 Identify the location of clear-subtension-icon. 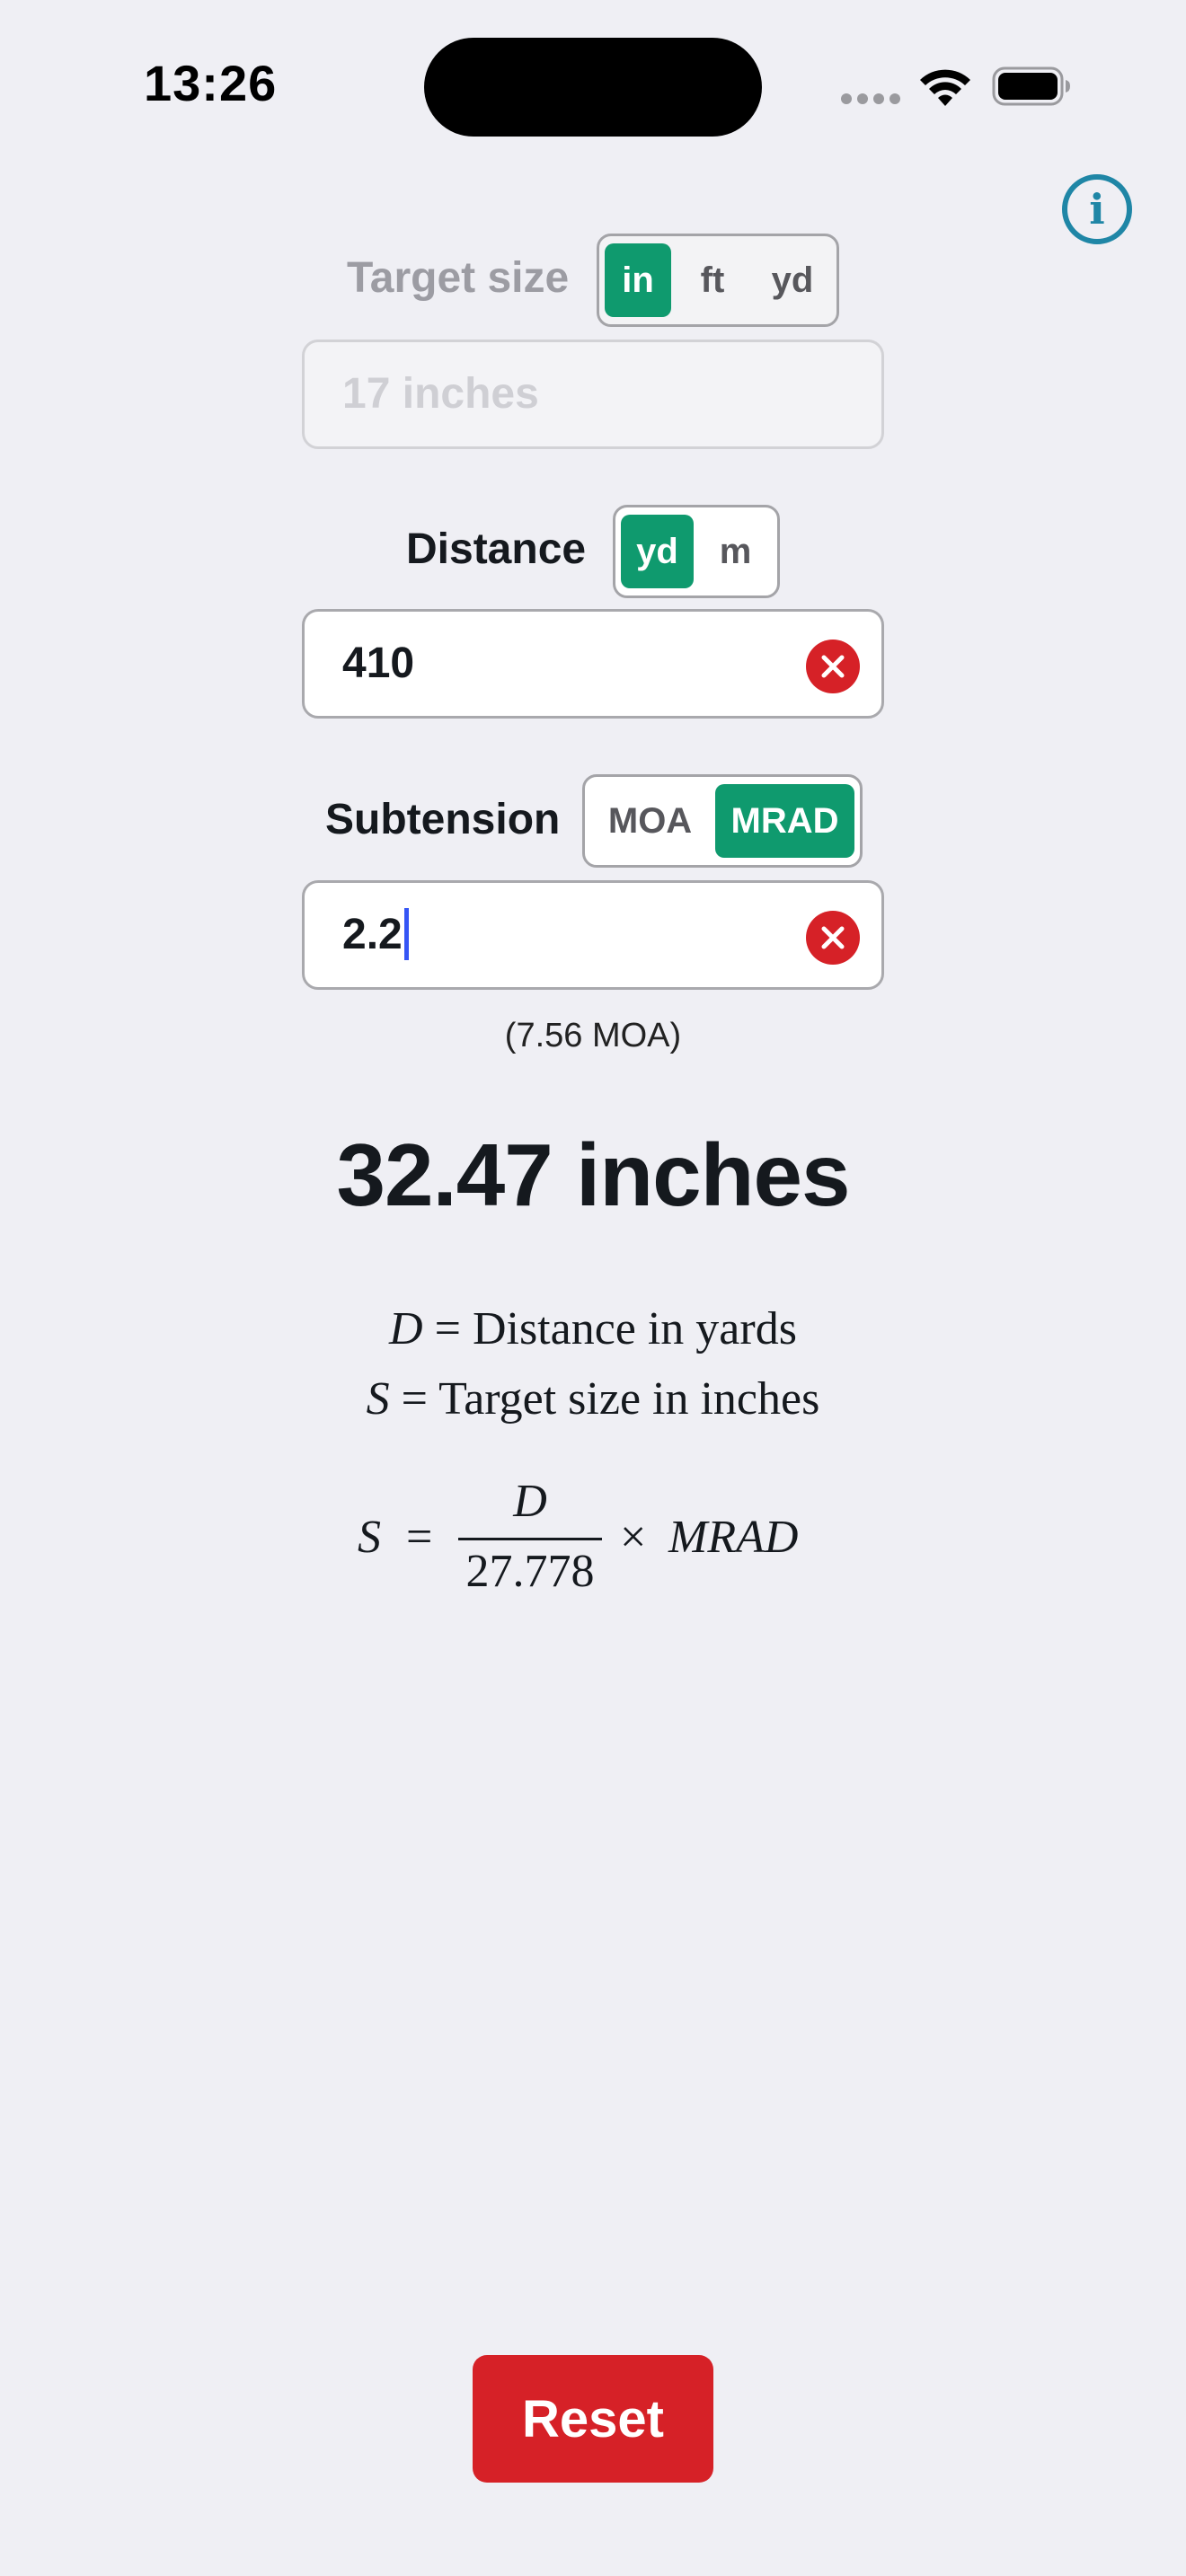
(833, 938).